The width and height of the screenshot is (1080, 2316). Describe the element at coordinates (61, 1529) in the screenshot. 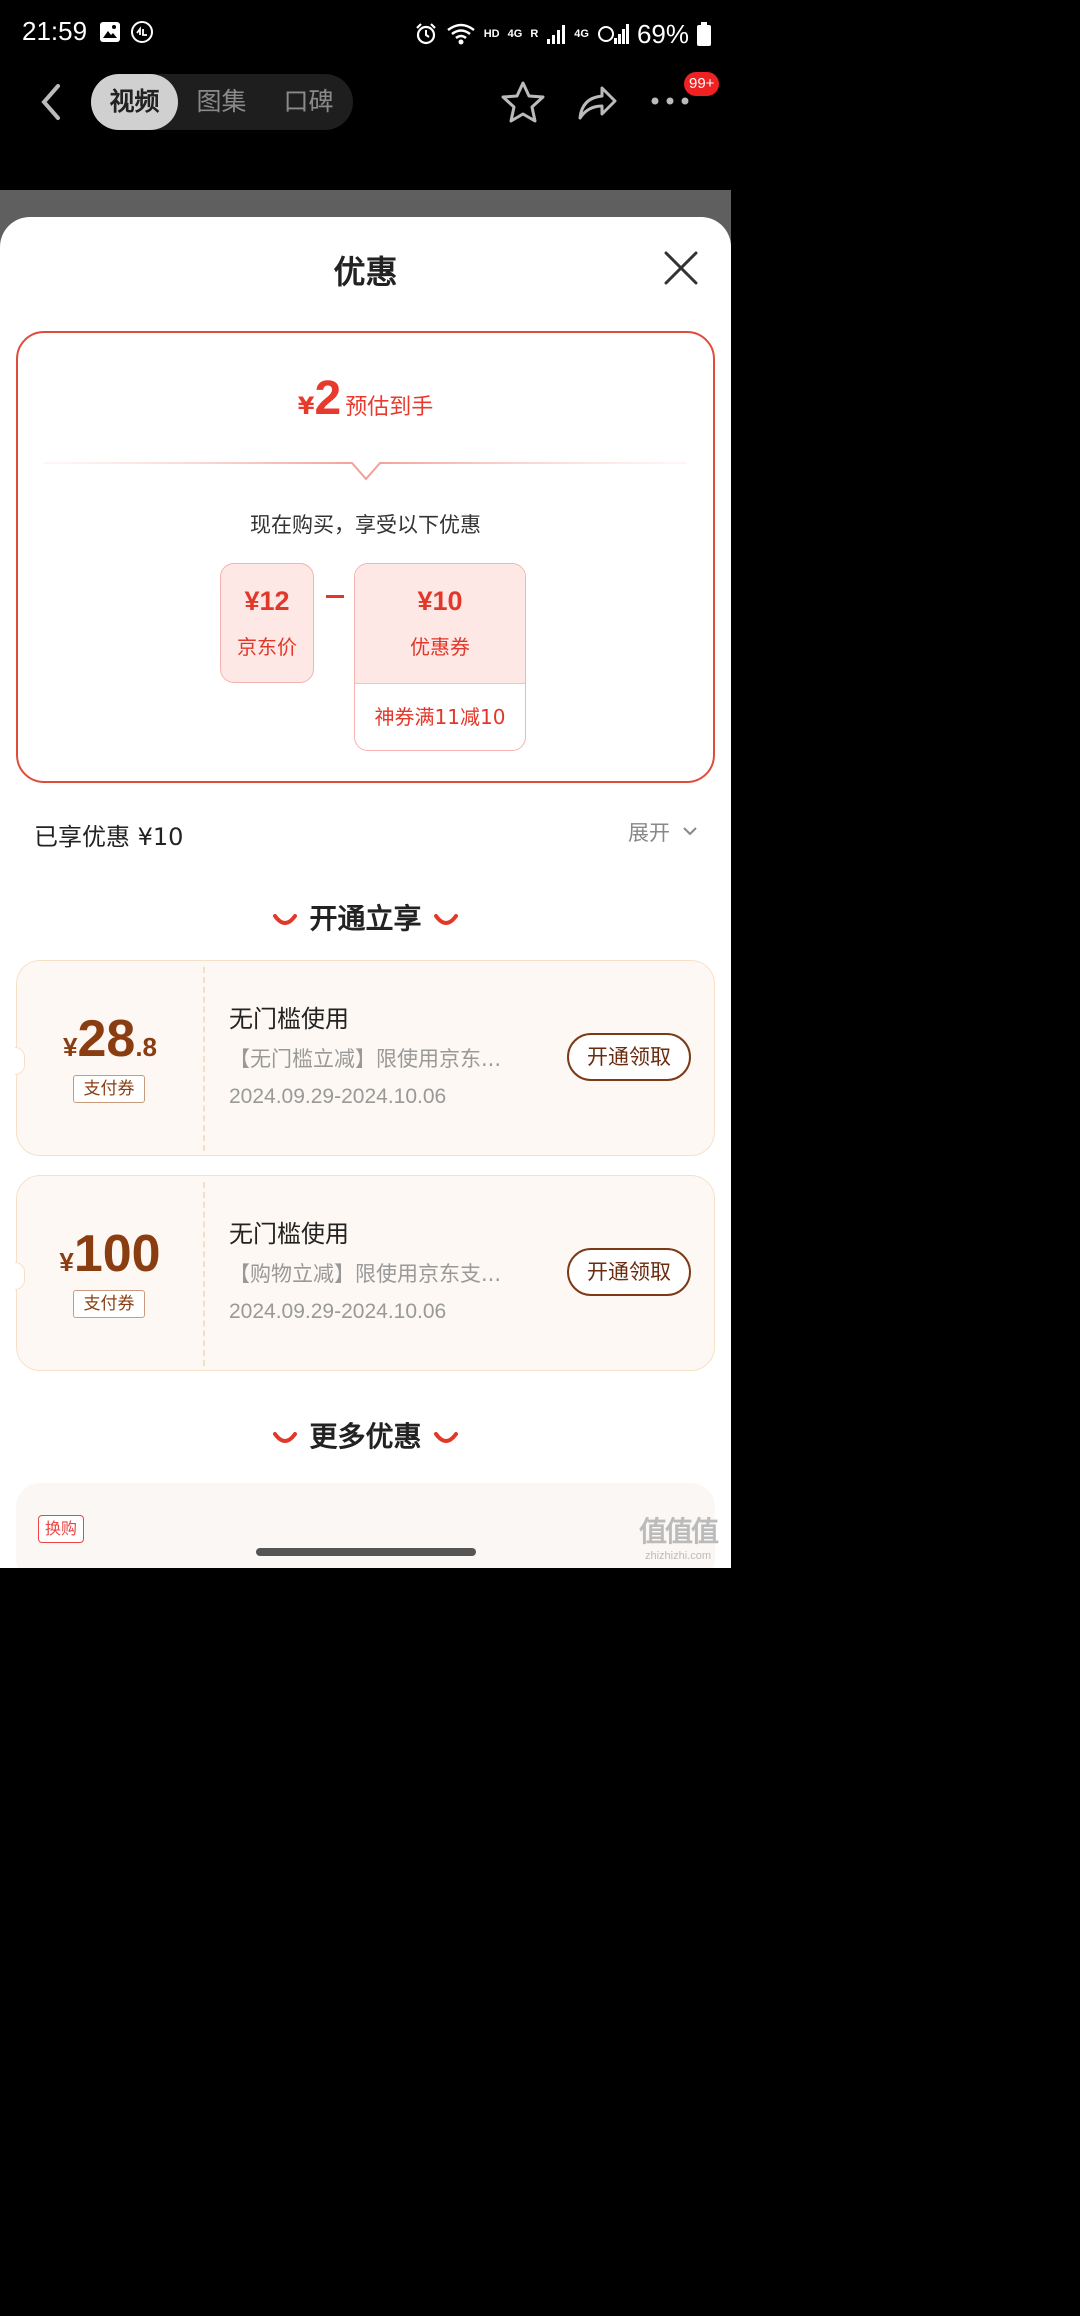

I see `trade-in-tag: 换购` at that location.